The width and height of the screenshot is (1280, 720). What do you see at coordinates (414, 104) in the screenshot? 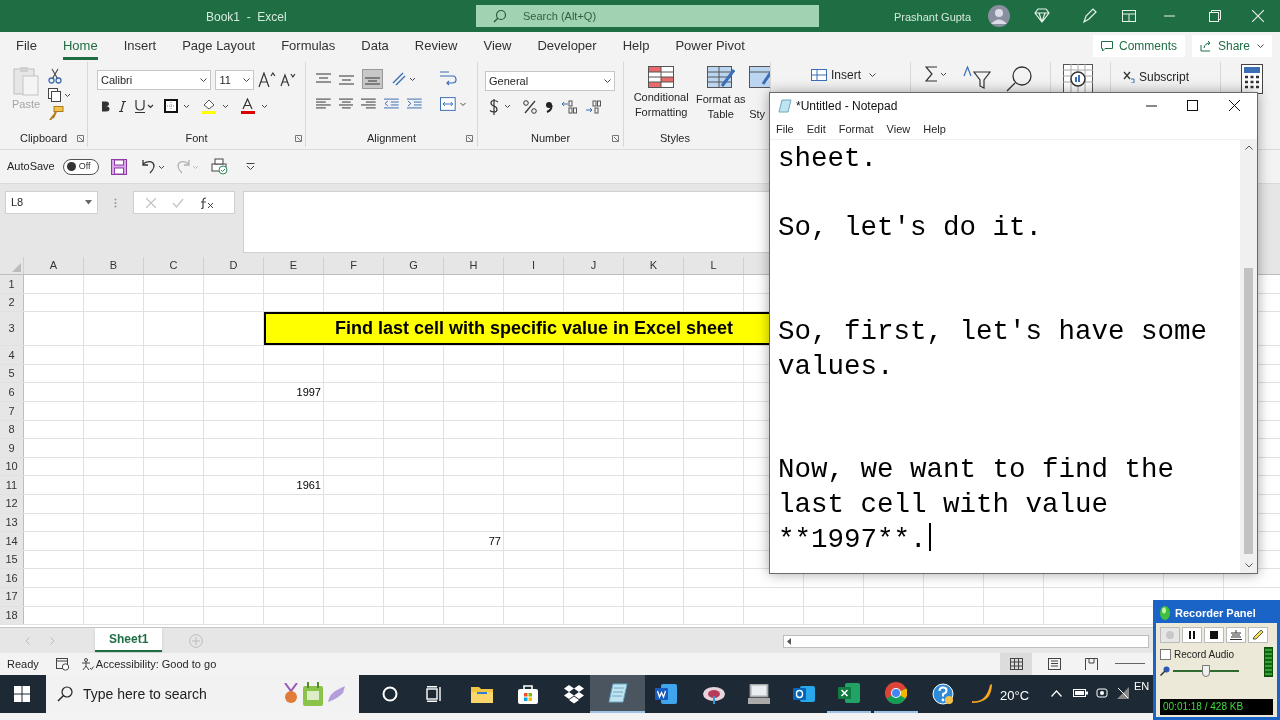
I see `increase-indent-icon` at bounding box center [414, 104].